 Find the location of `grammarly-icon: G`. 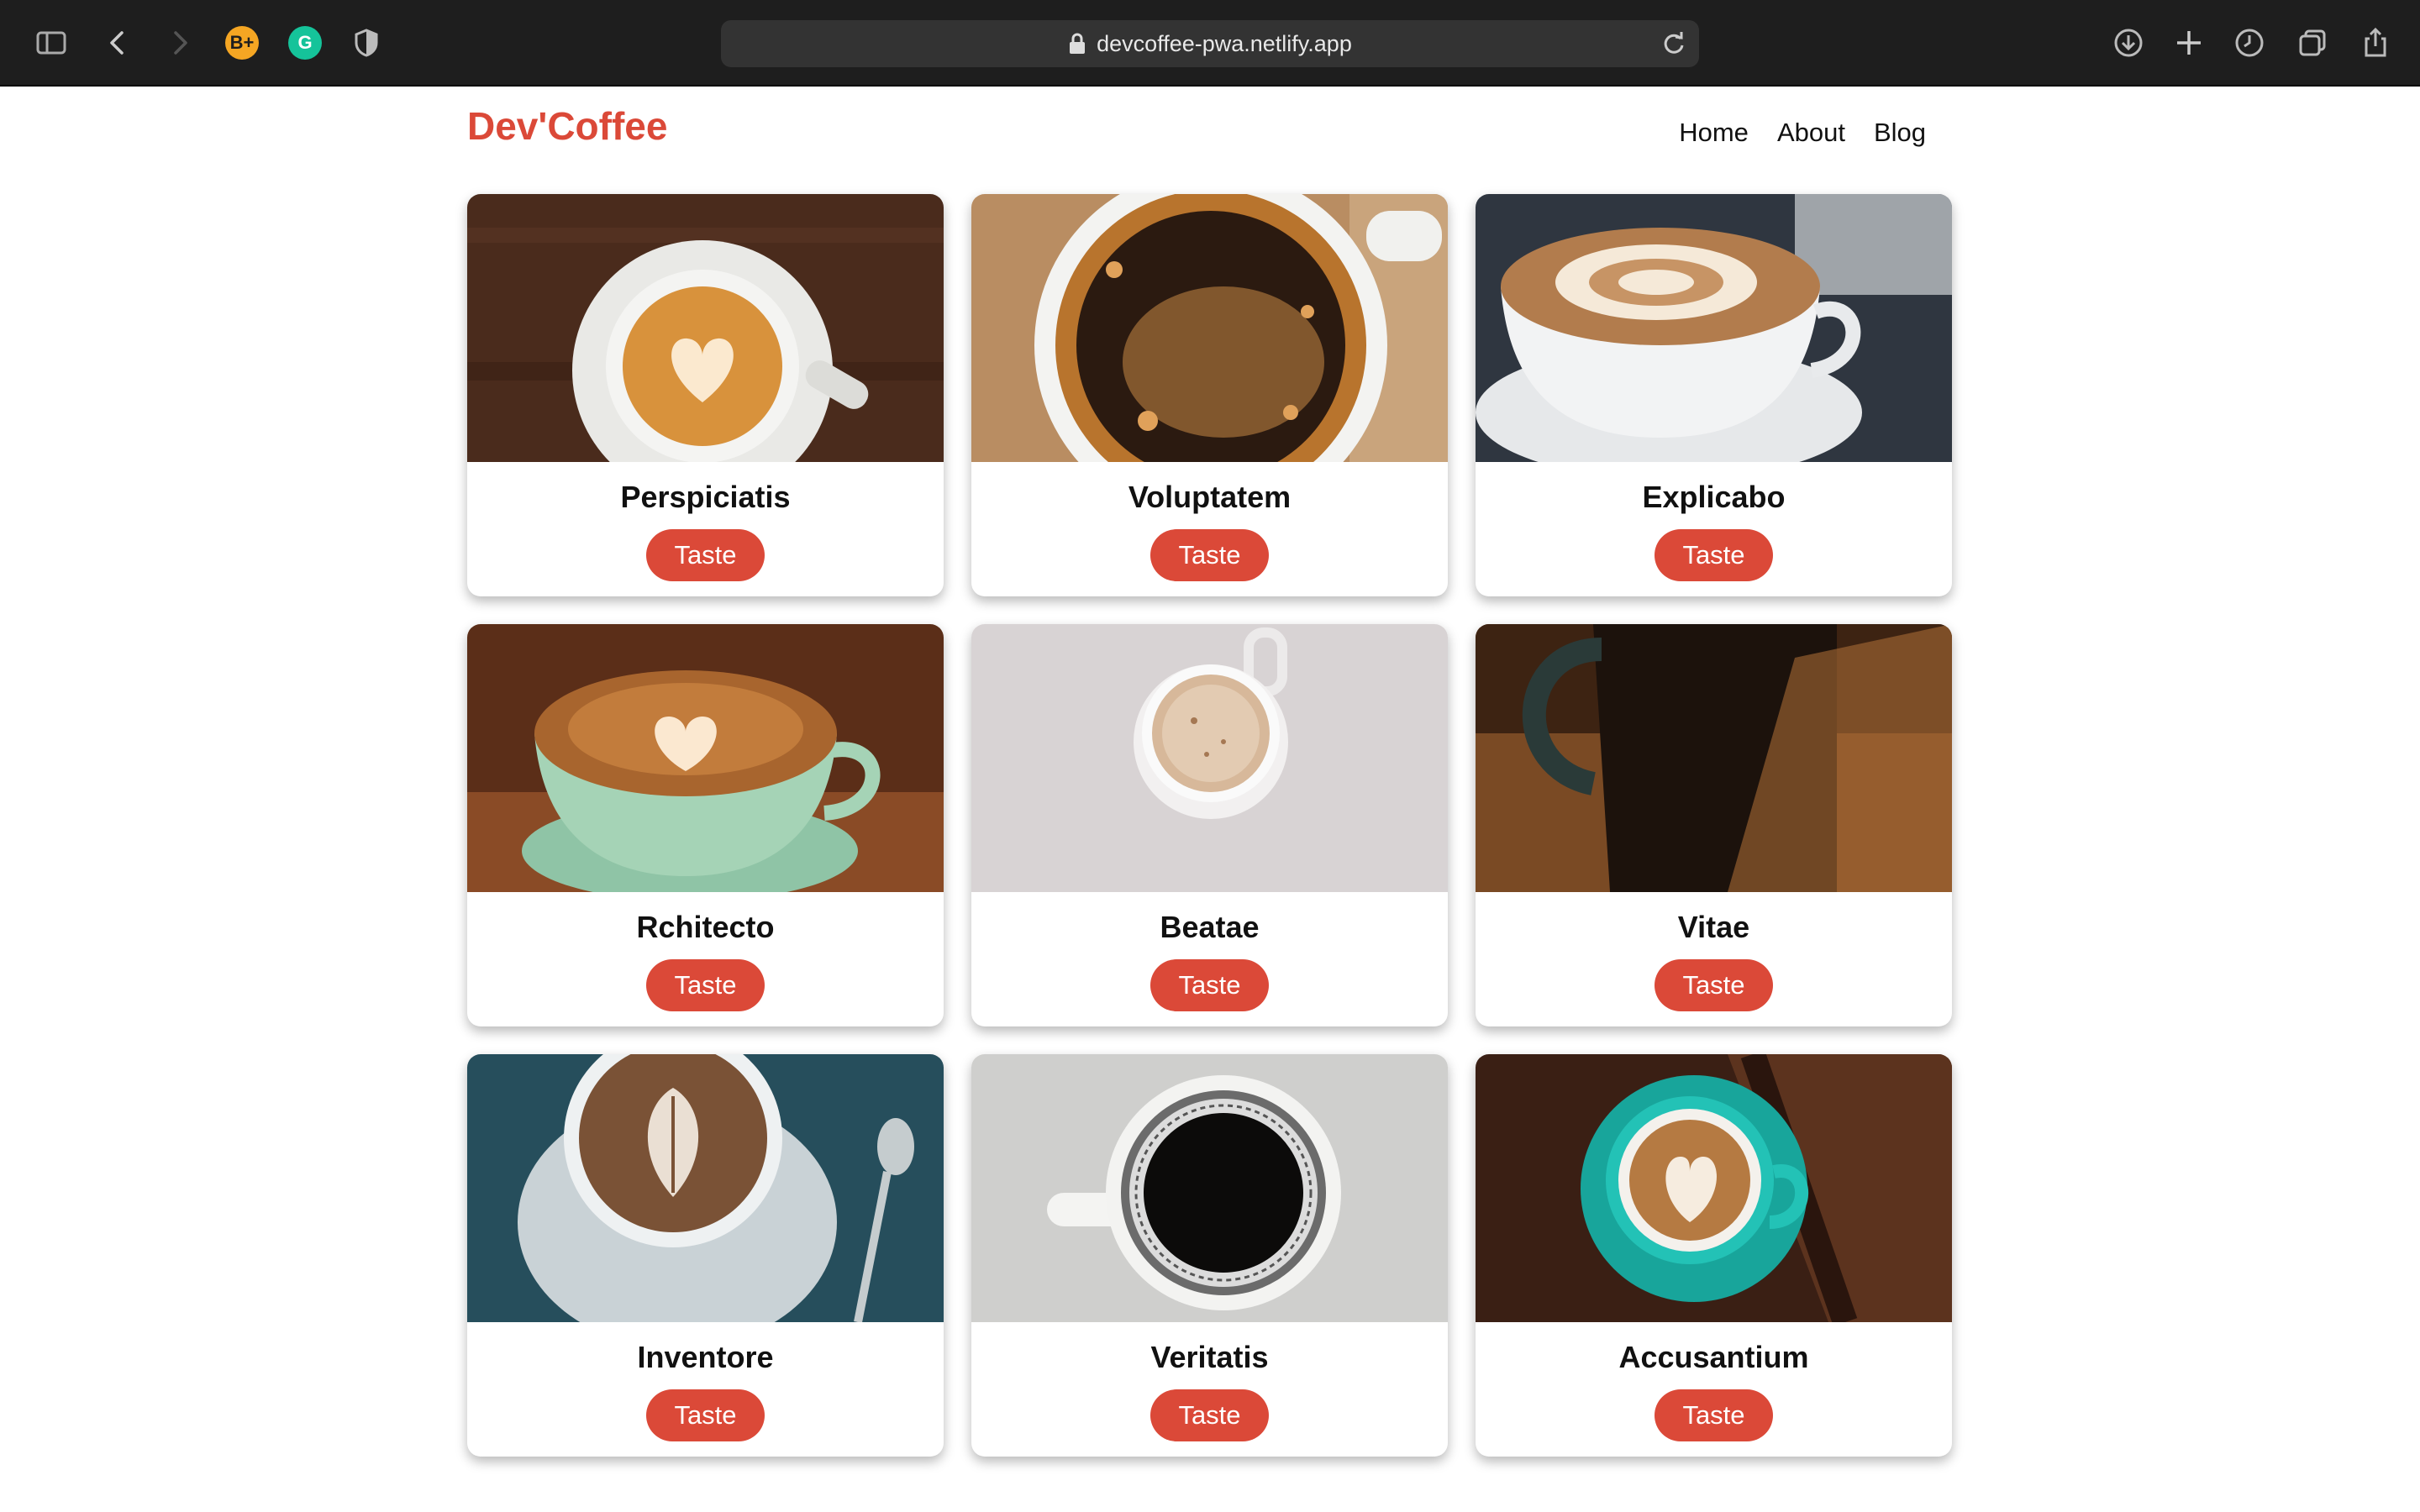

grammarly-icon: G is located at coordinates (305, 43).